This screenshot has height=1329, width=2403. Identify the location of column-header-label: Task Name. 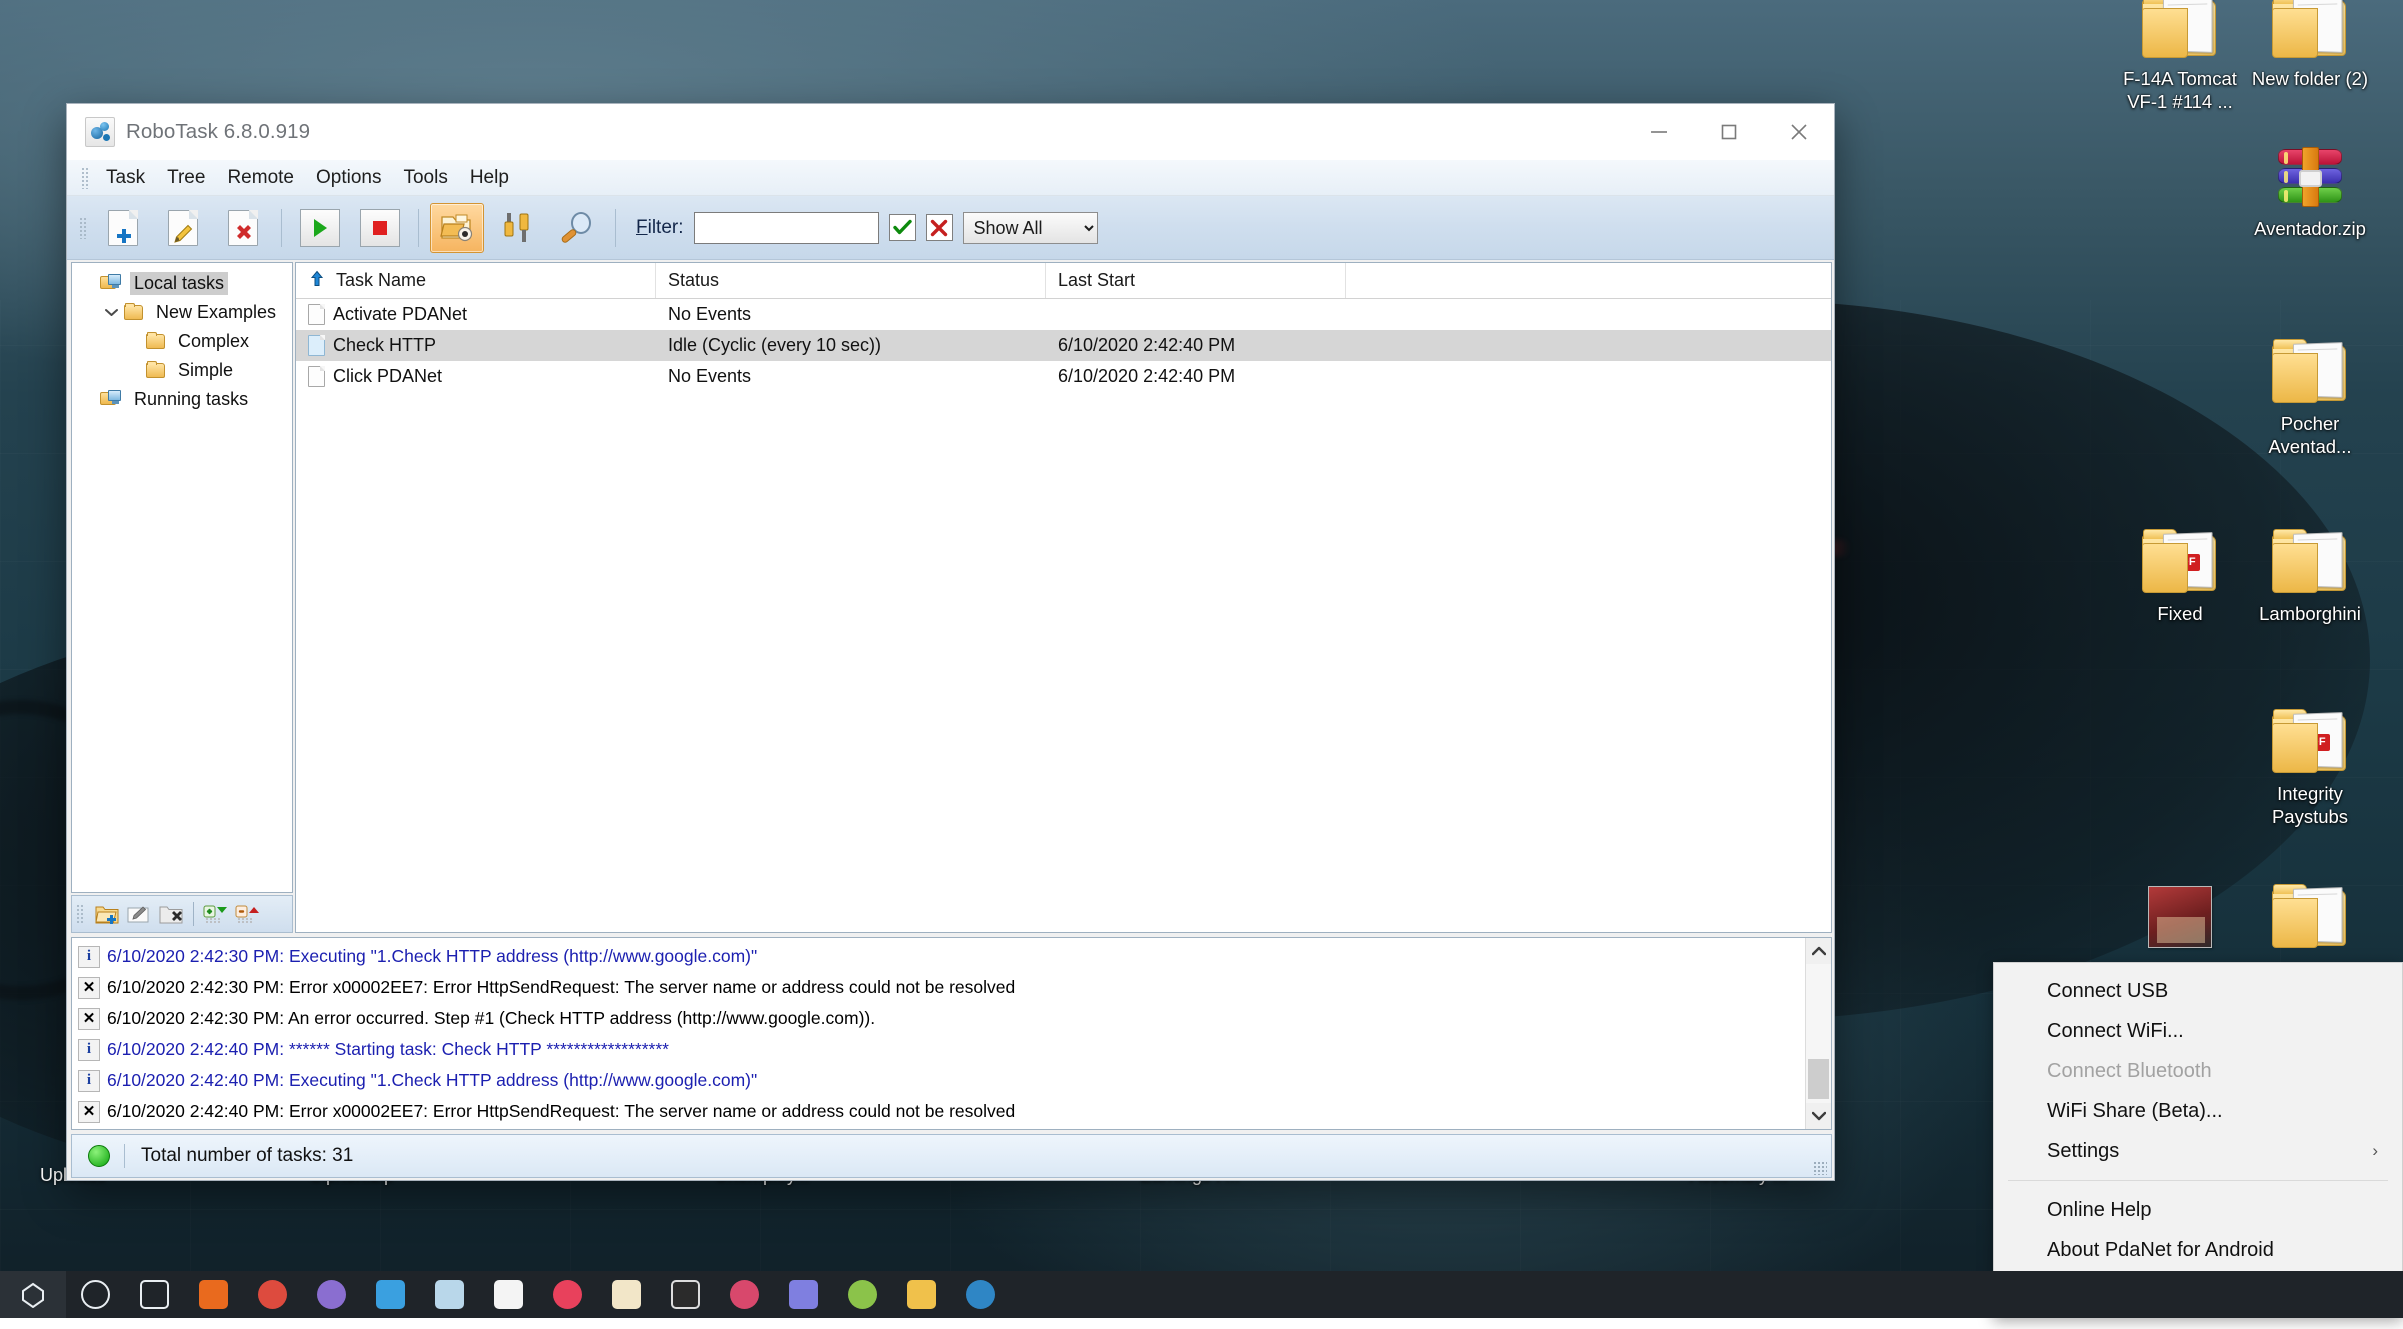
(381, 280).